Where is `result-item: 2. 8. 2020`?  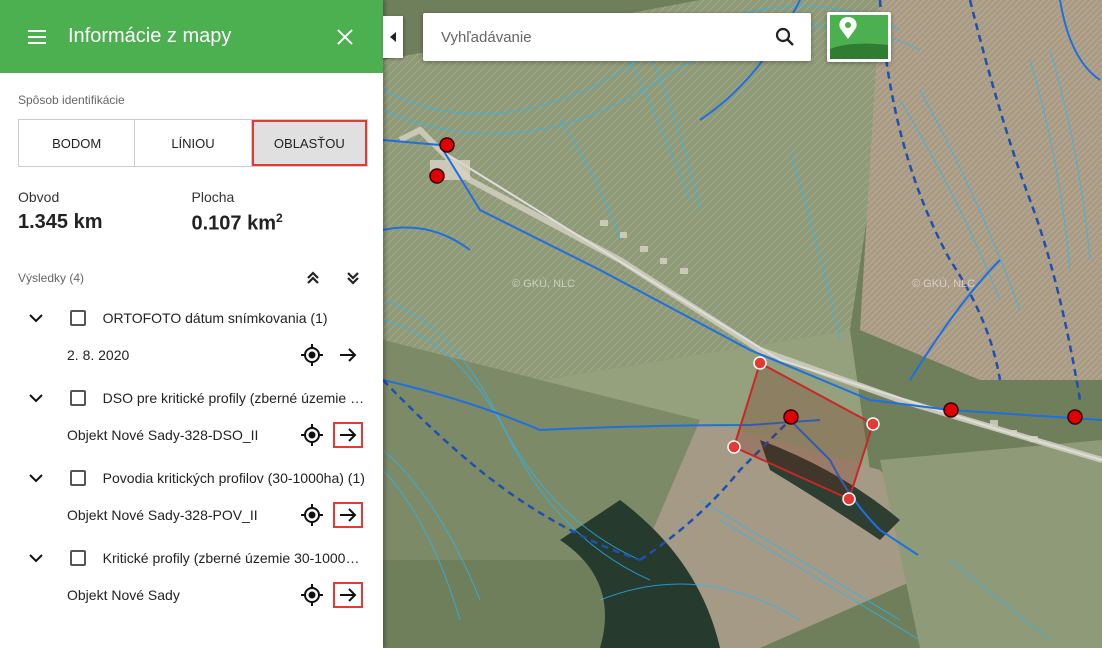
result-item: 2. 8. 2020 is located at coordinates (216, 355).